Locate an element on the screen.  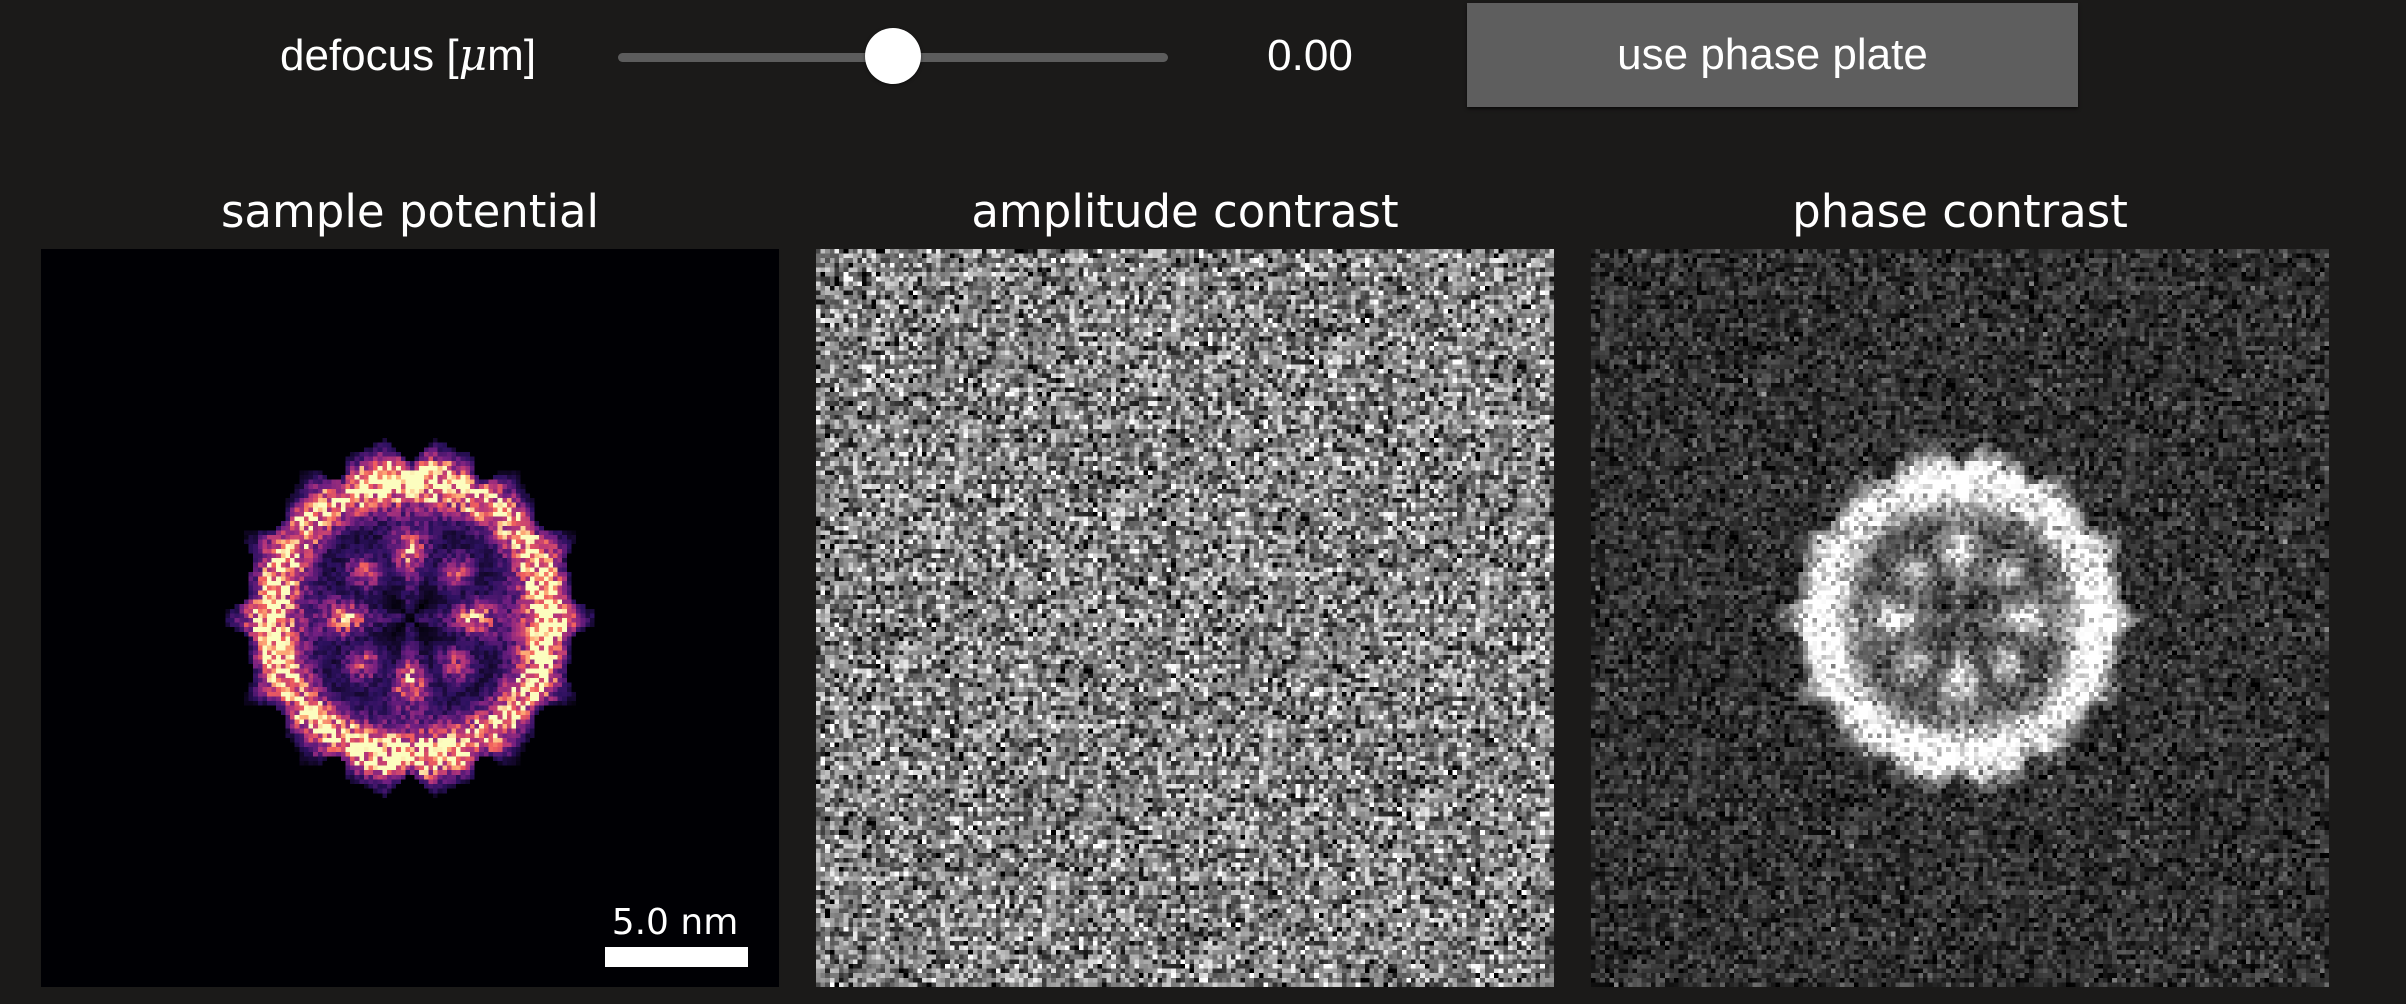
defocus-label: defocus [μm] is located at coordinates (408, 56).